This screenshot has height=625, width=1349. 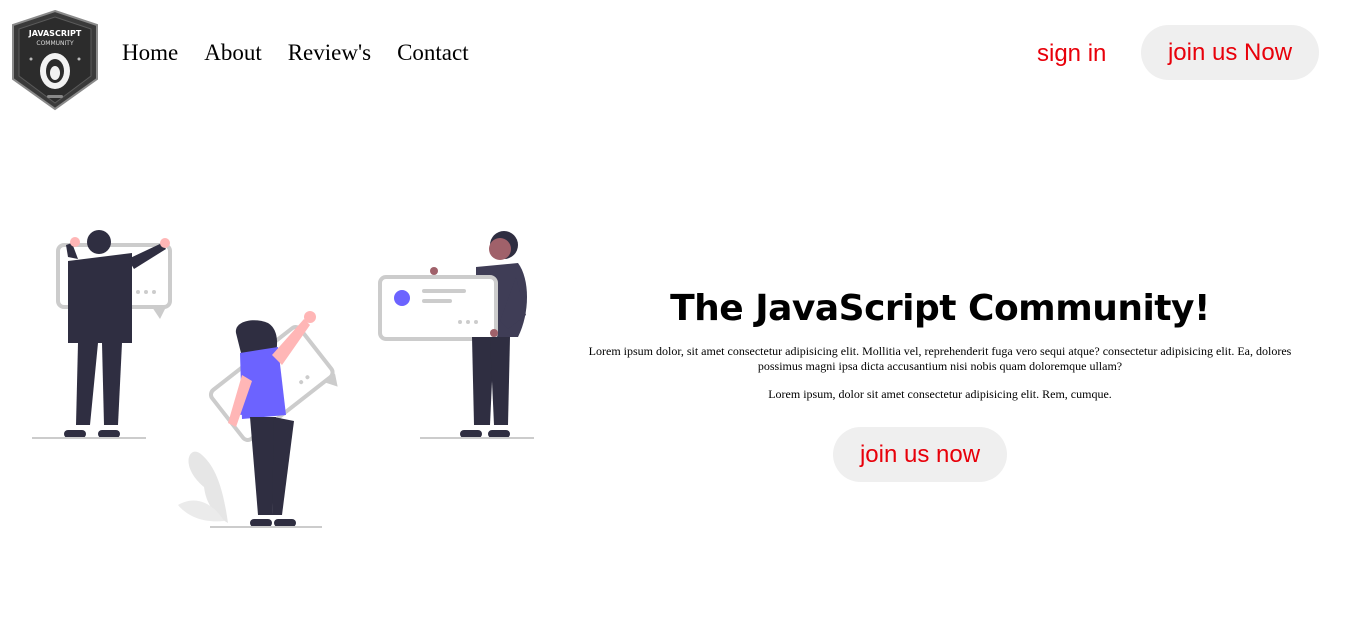 What do you see at coordinates (329, 53) in the screenshot?
I see `nav-reviews: Review's` at bounding box center [329, 53].